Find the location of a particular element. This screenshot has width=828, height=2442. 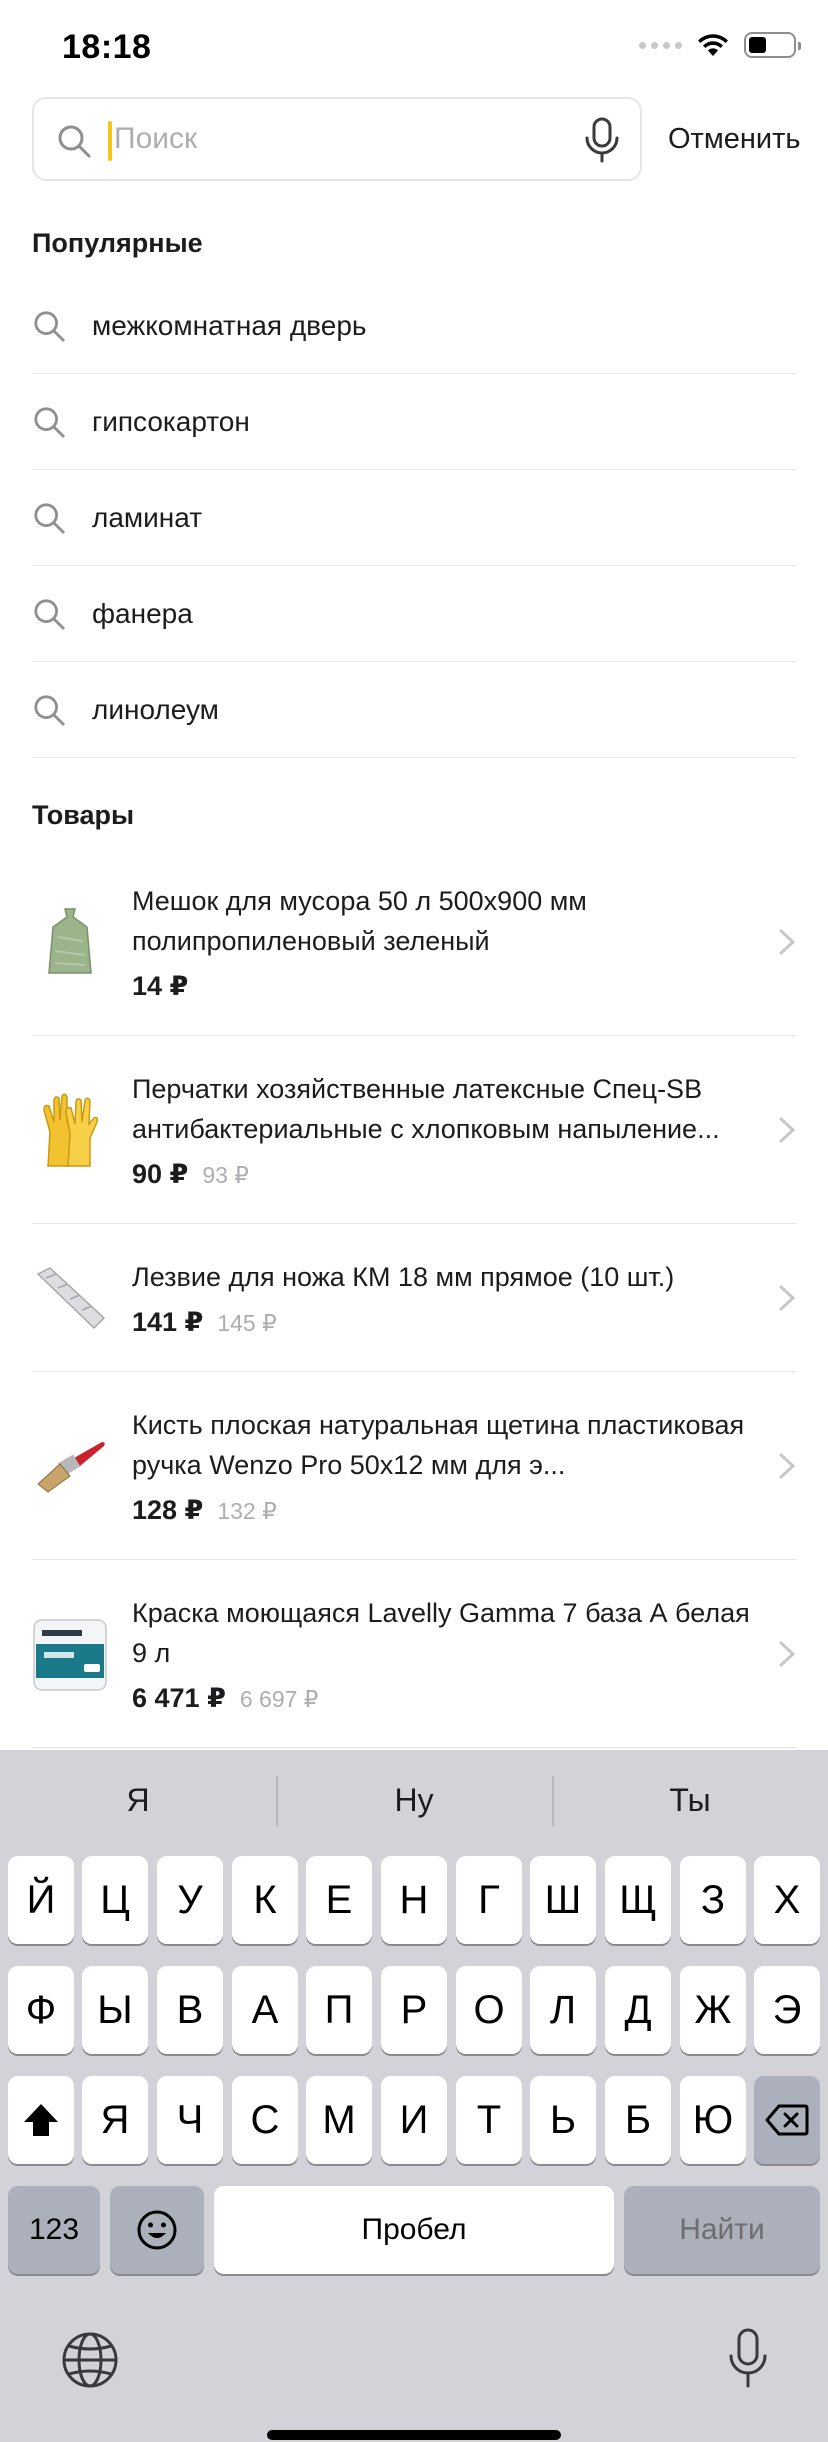

key: Р is located at coordinates (414, 2010).